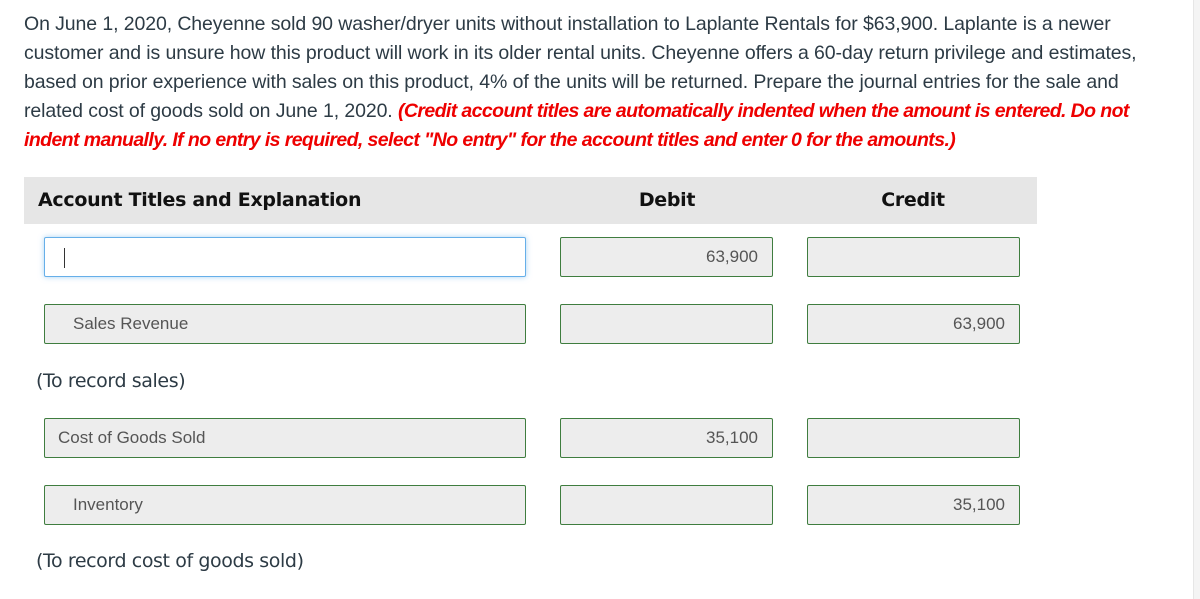 The image size is (1200, 599). Describe the element at coordinates (667, 200) in the screenshot. I see `header-debit: Debit` at that location.